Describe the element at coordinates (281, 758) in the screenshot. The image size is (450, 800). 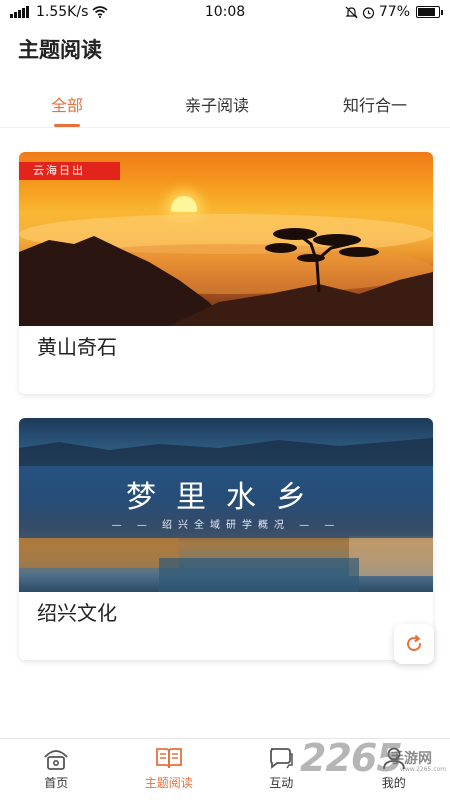
I see `chat-icon` at that location.